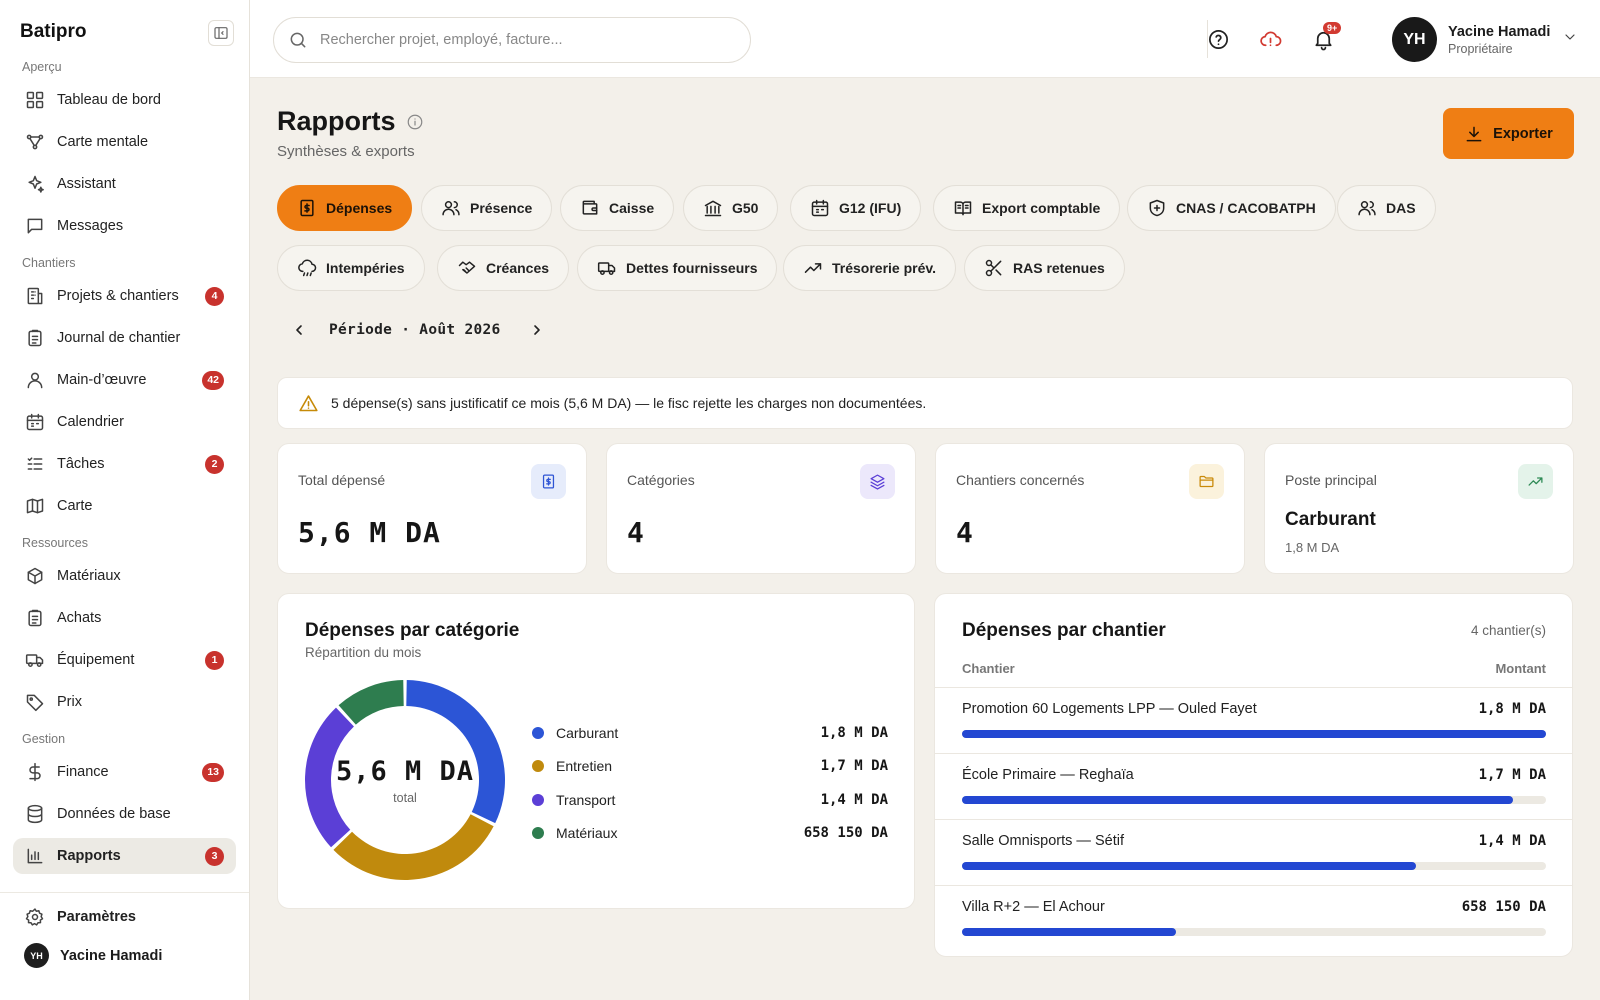  What do you see at coordinates (124, 506) in the screenshot?
I see `sidebar-item-carte: Carte` at bounding box center [124, 506].